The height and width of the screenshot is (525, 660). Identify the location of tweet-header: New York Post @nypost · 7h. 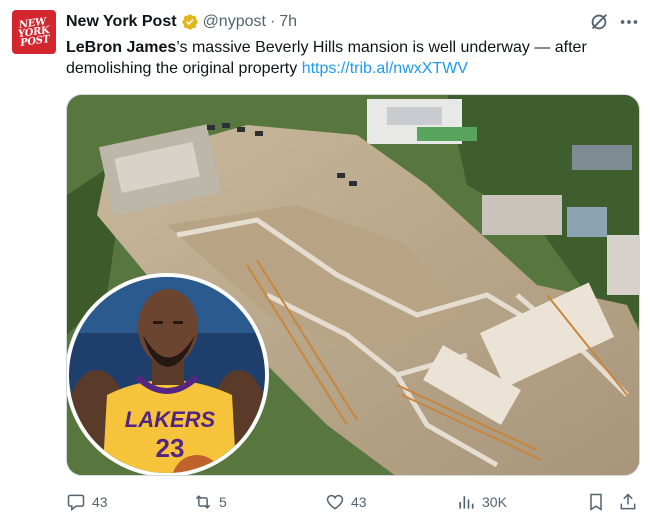
(181, 22).